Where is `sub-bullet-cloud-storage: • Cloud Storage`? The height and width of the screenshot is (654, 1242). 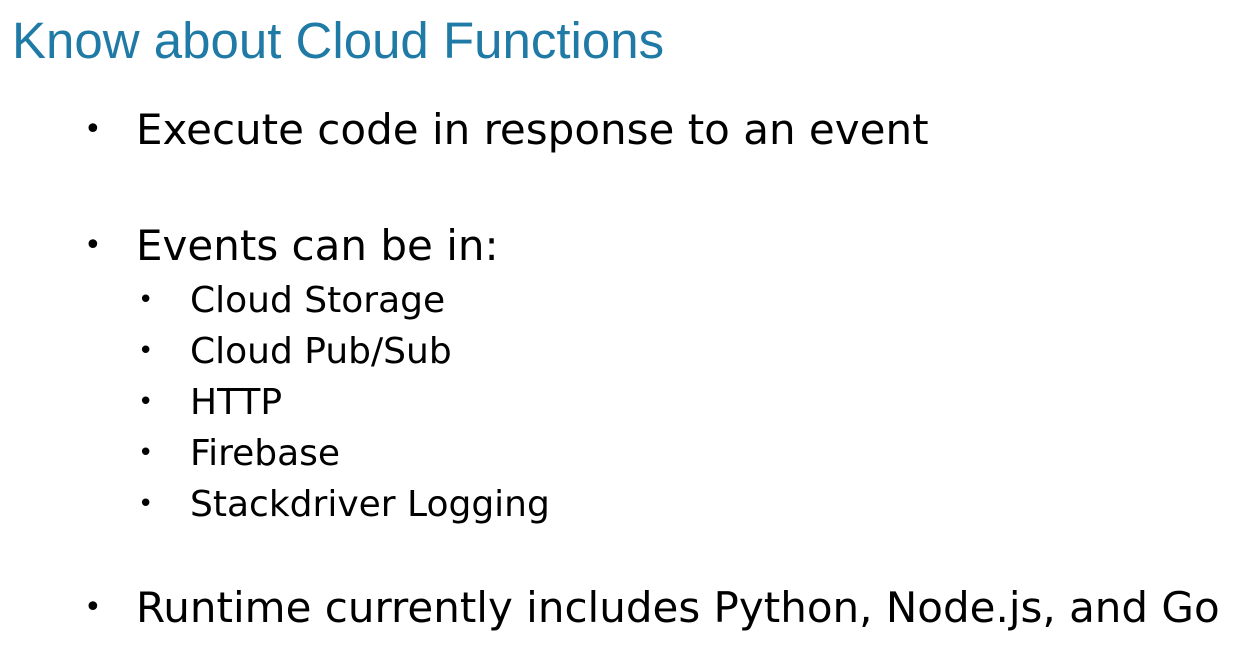
sub-bullet-cloud-storage: • Cloud Storage is located at coordinates (287, 300).